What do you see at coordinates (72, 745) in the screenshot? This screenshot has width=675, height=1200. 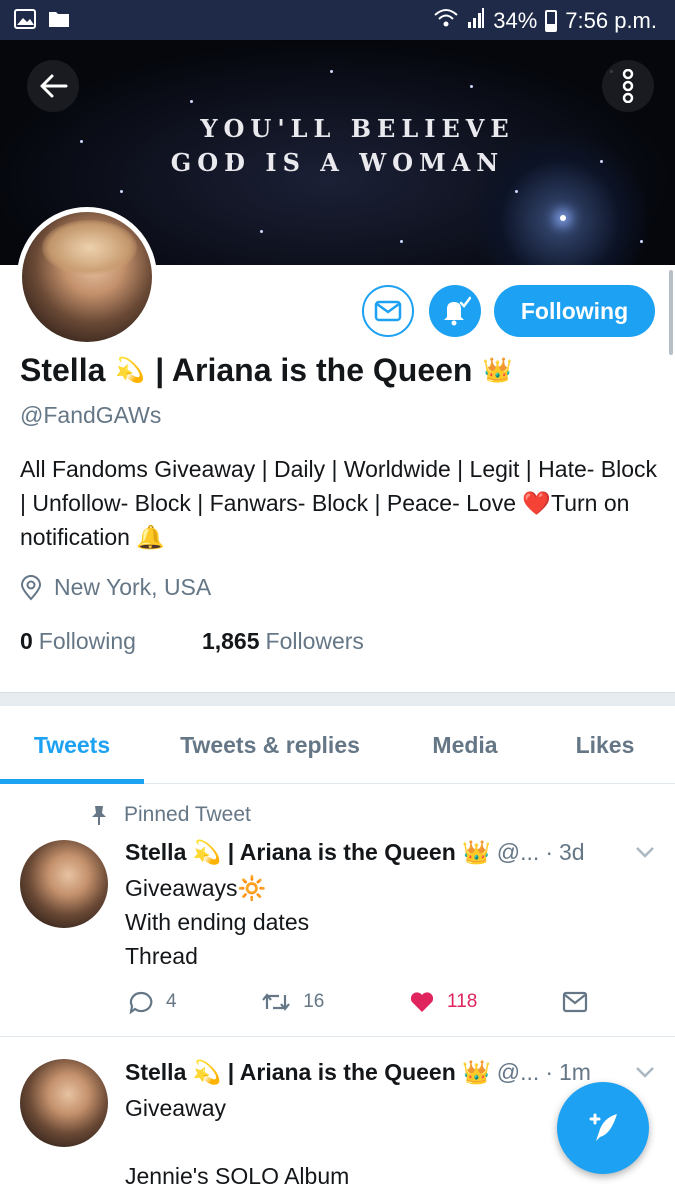 I see `tab-tweets: Tweets` at bounding box center [72, 745].